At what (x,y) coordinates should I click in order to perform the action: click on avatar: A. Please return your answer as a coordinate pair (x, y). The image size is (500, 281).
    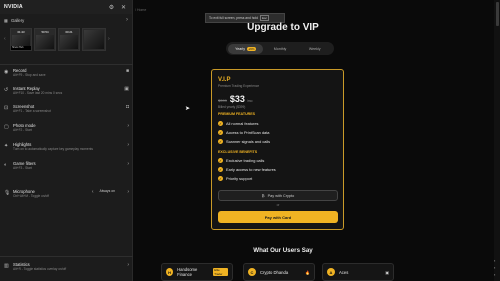
    Looking at the image, I should click on (331, 272).